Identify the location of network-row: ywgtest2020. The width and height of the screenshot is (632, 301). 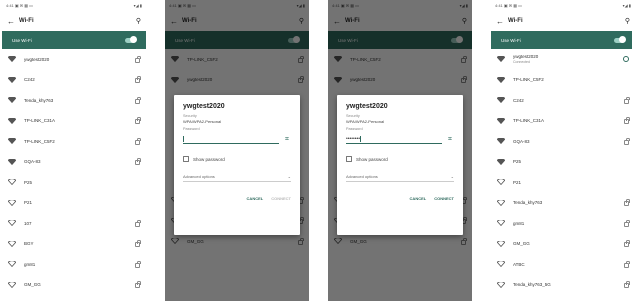
(74, 59).